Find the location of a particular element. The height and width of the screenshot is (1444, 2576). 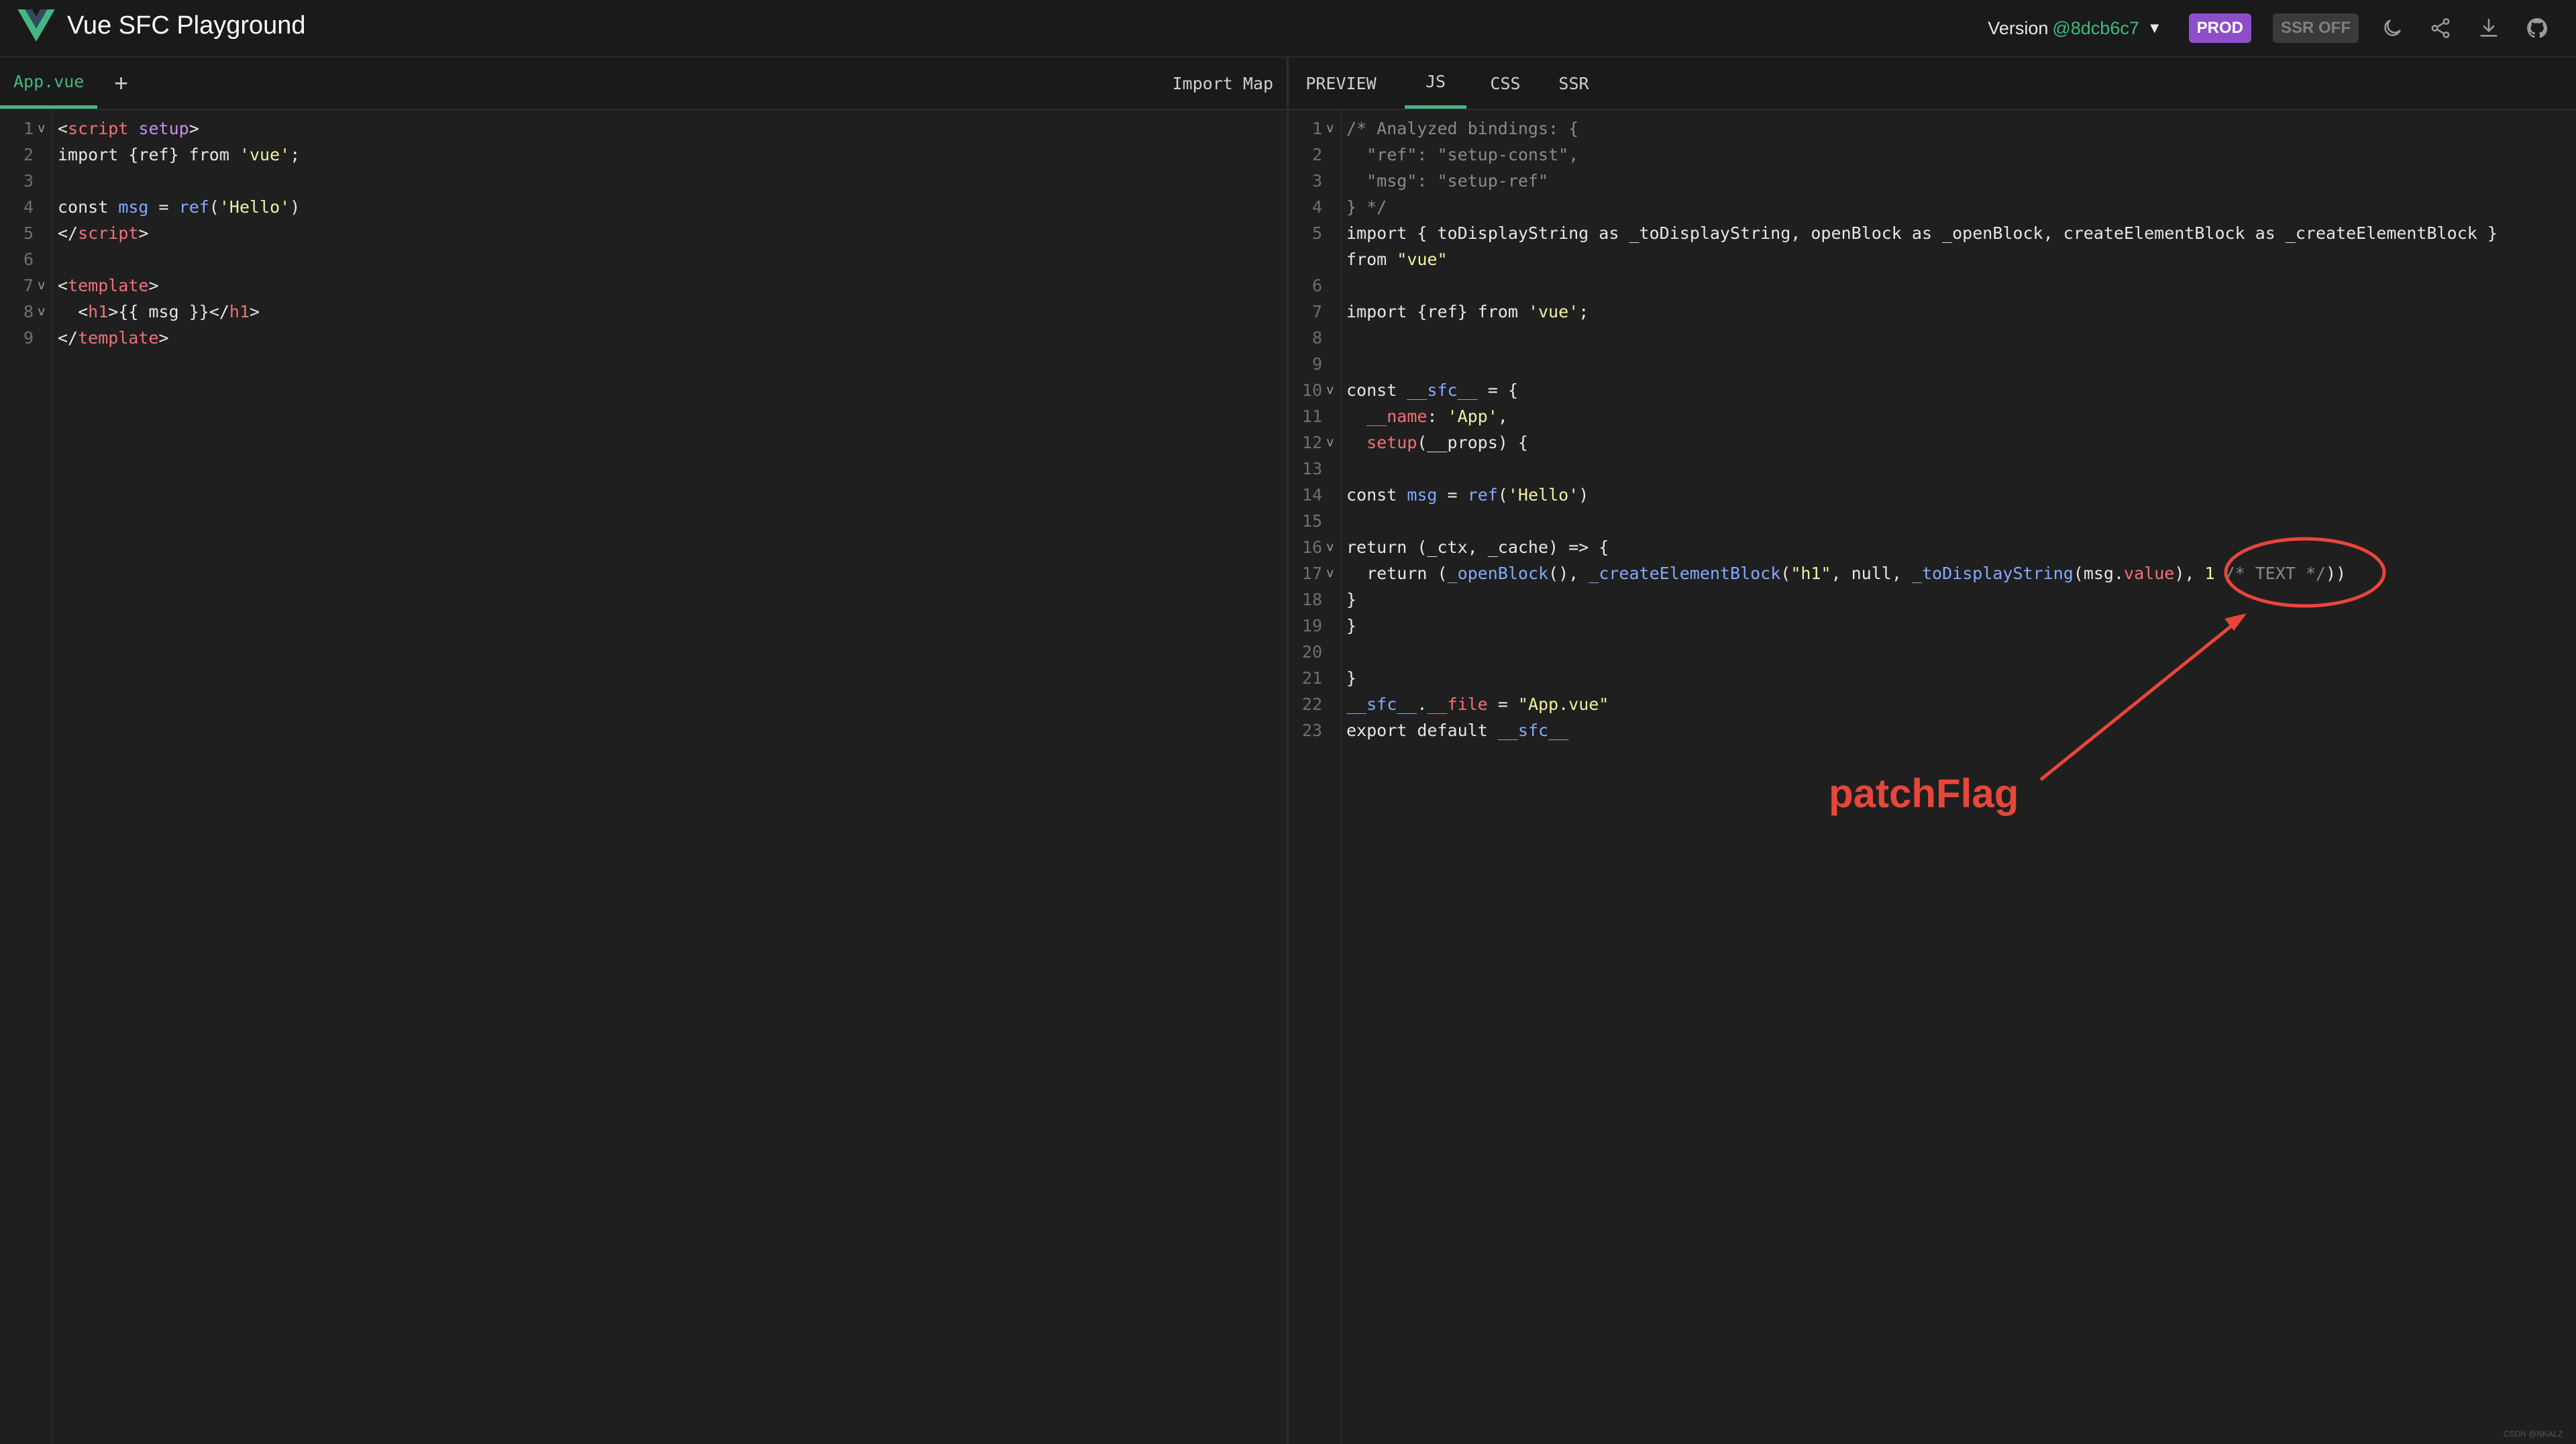

tab-ssr: SSR is located at coordinates (1573, 83).